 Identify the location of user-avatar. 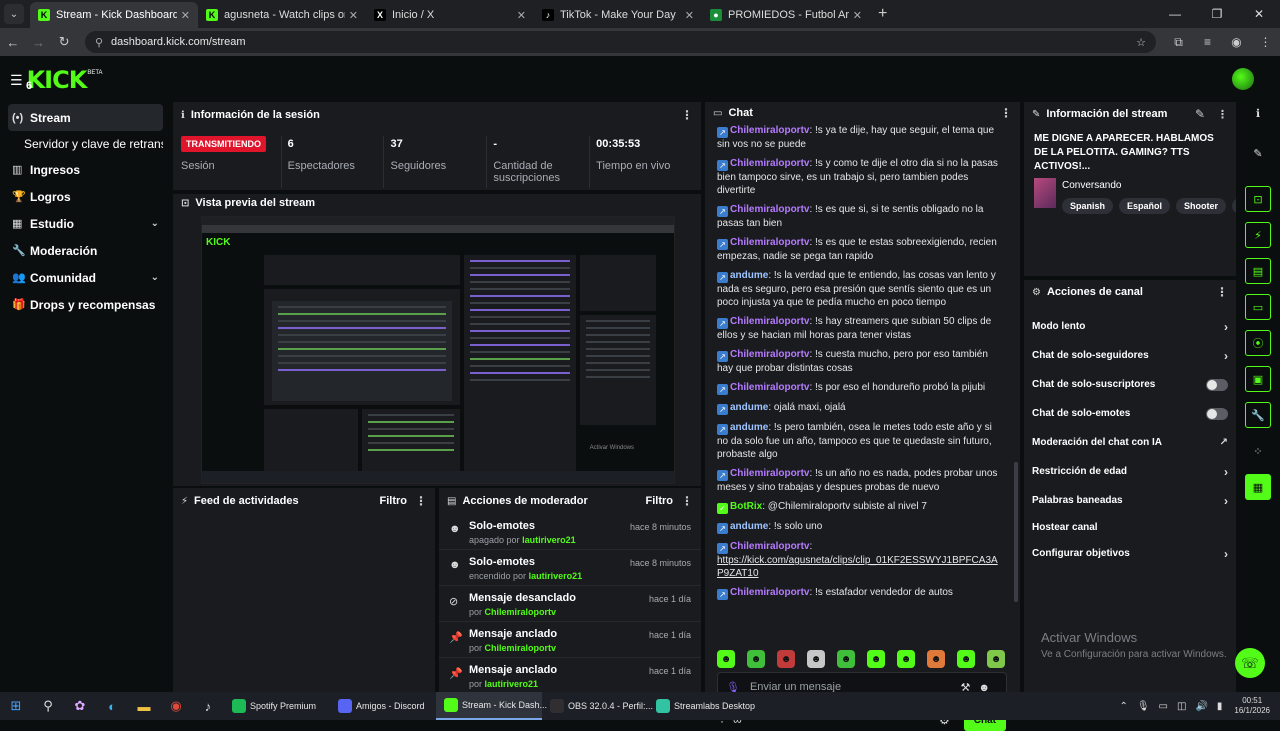
(1243, 79).